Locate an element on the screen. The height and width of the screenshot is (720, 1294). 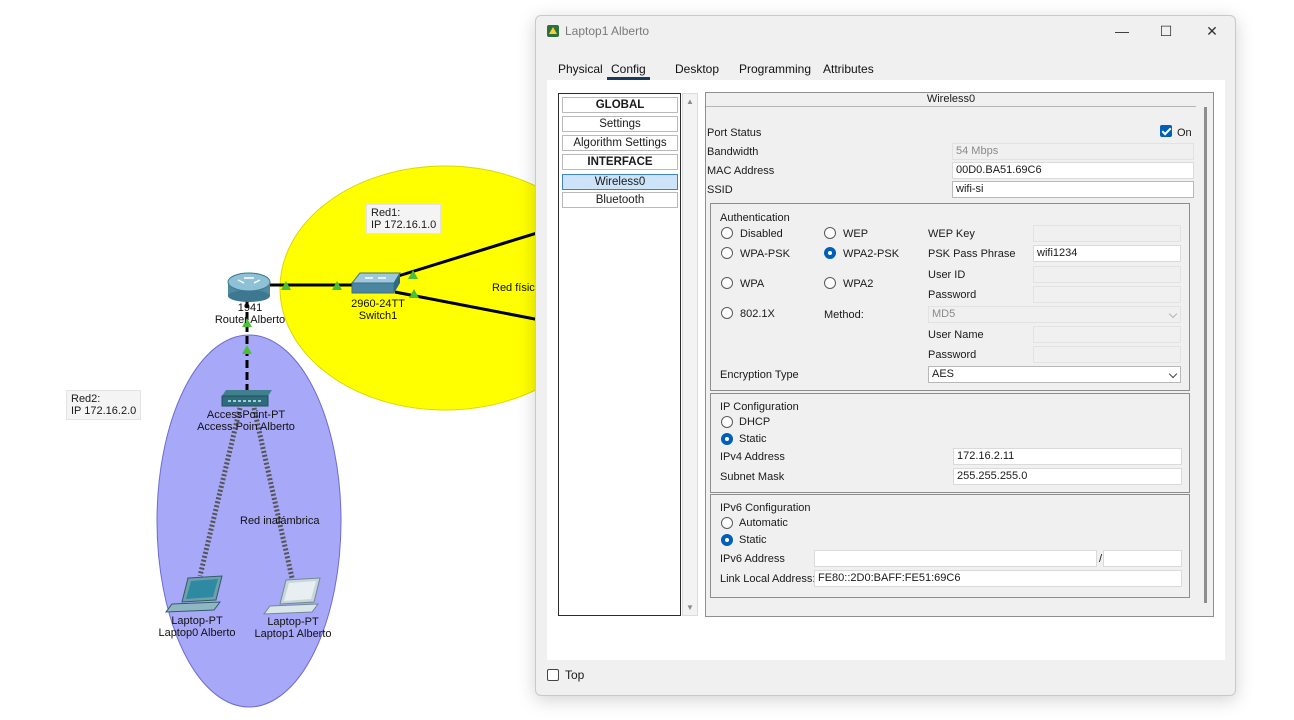
ipv6-prefix-field is located at coordinates (1142, 558).